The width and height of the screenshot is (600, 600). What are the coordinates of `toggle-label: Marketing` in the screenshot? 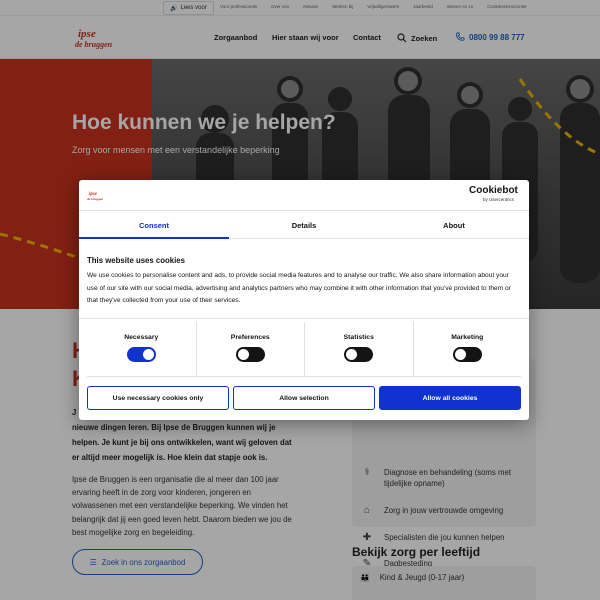 It's located at (467, 337).